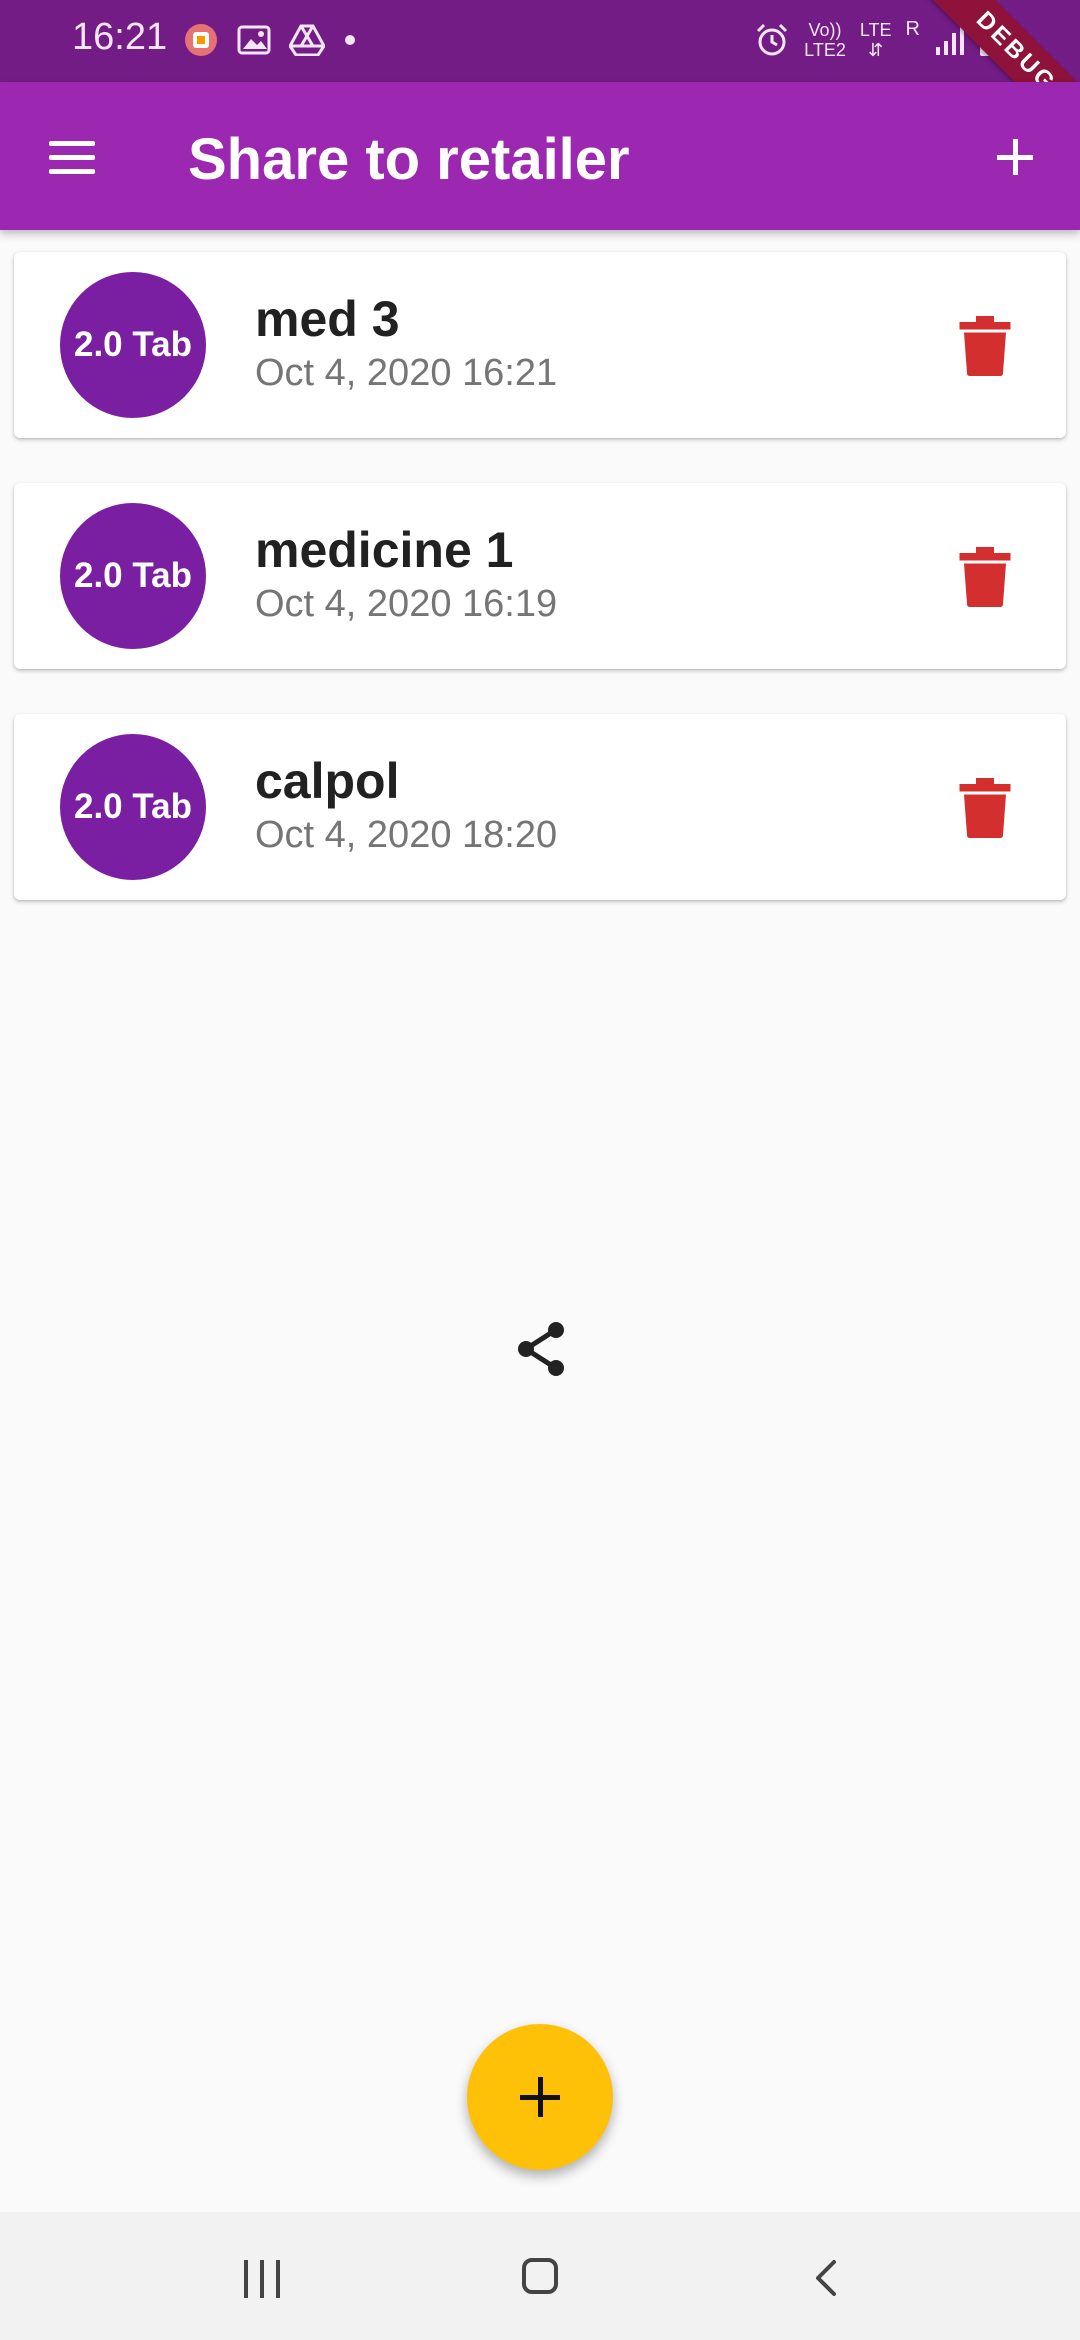 The height and width of the screenshot is (2340, 1080). I want to click on menu-icon, so click(71, 157).